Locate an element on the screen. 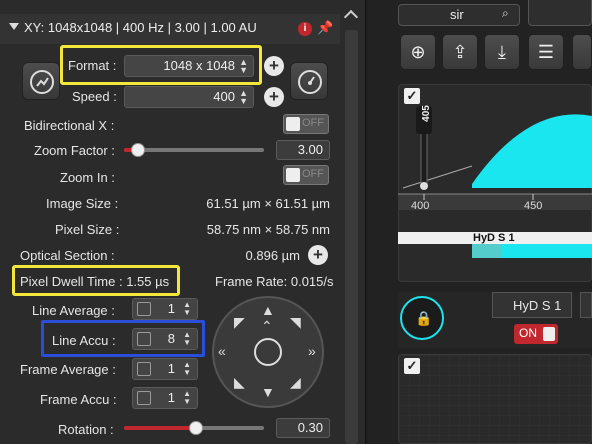 Image resolution: width=592 pixels, height=444 pixels. frame-average-label: Frame Average : is located at coordinates (68, 369).